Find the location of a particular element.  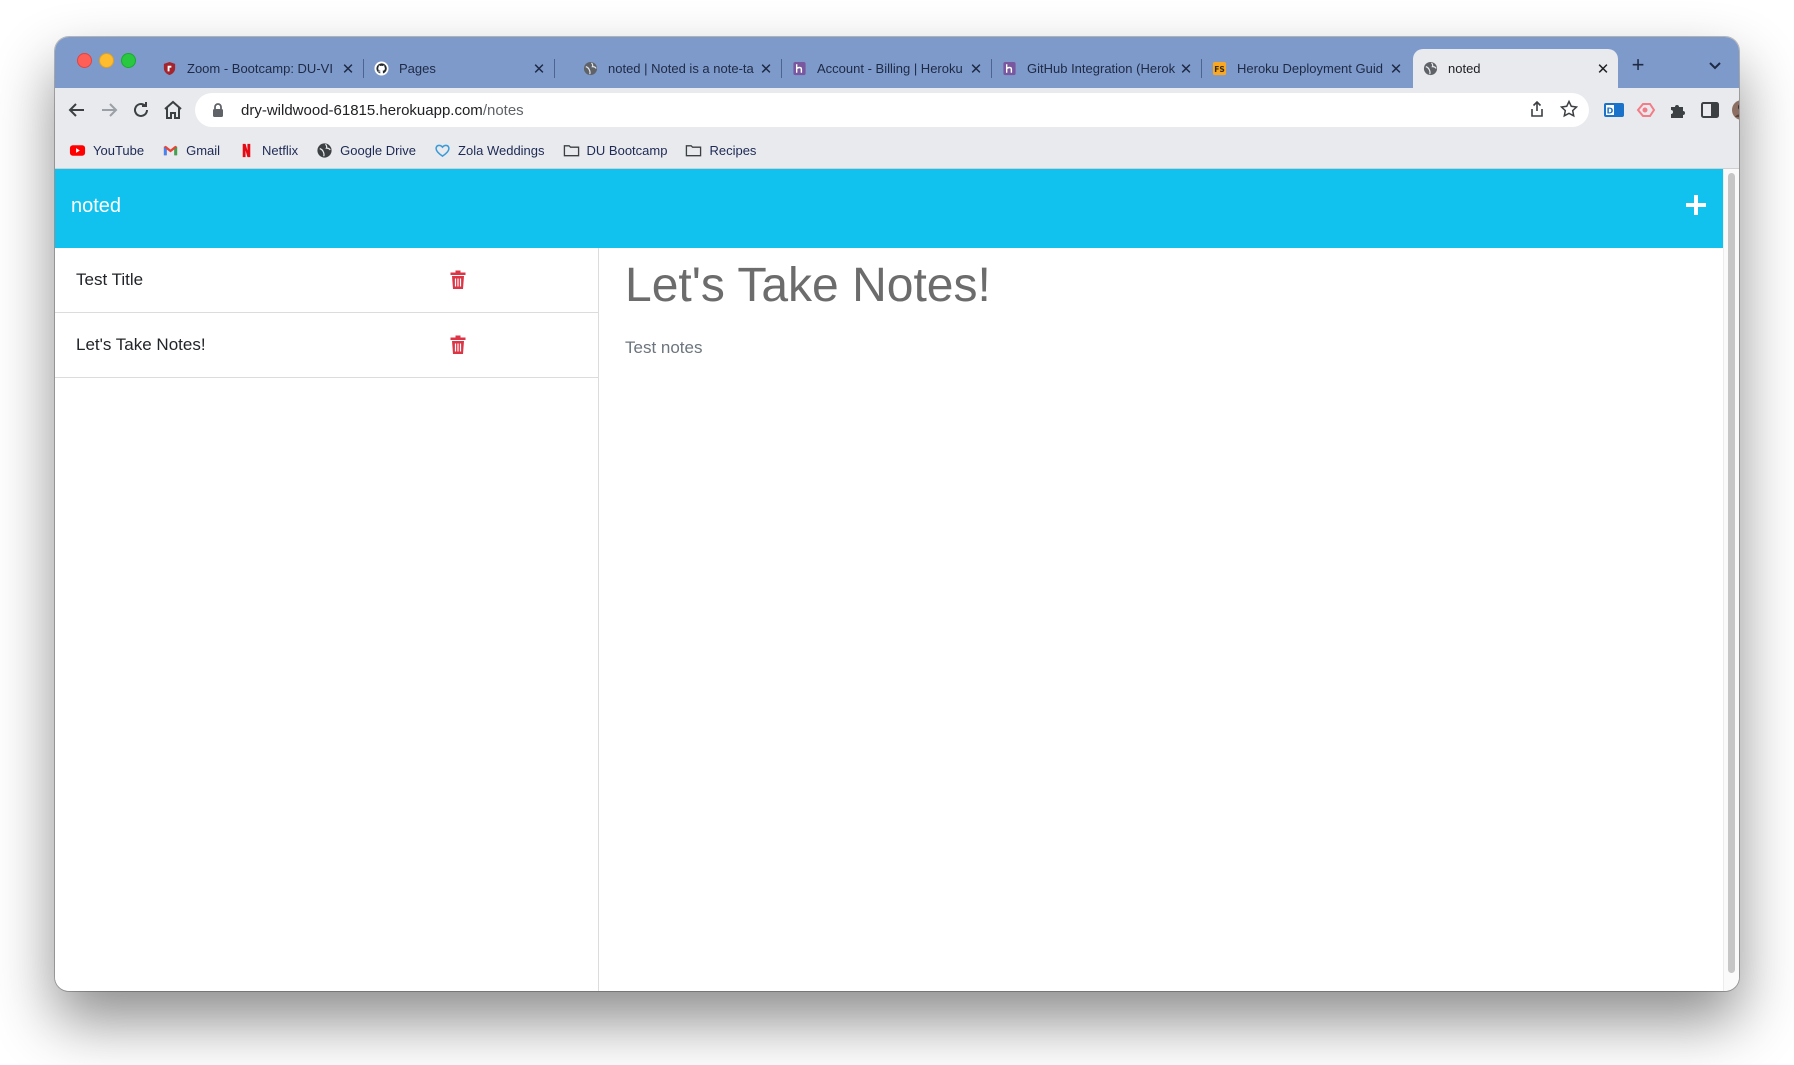

tab-noted-active: noted ✕ is located at coordinates (1515, 68).